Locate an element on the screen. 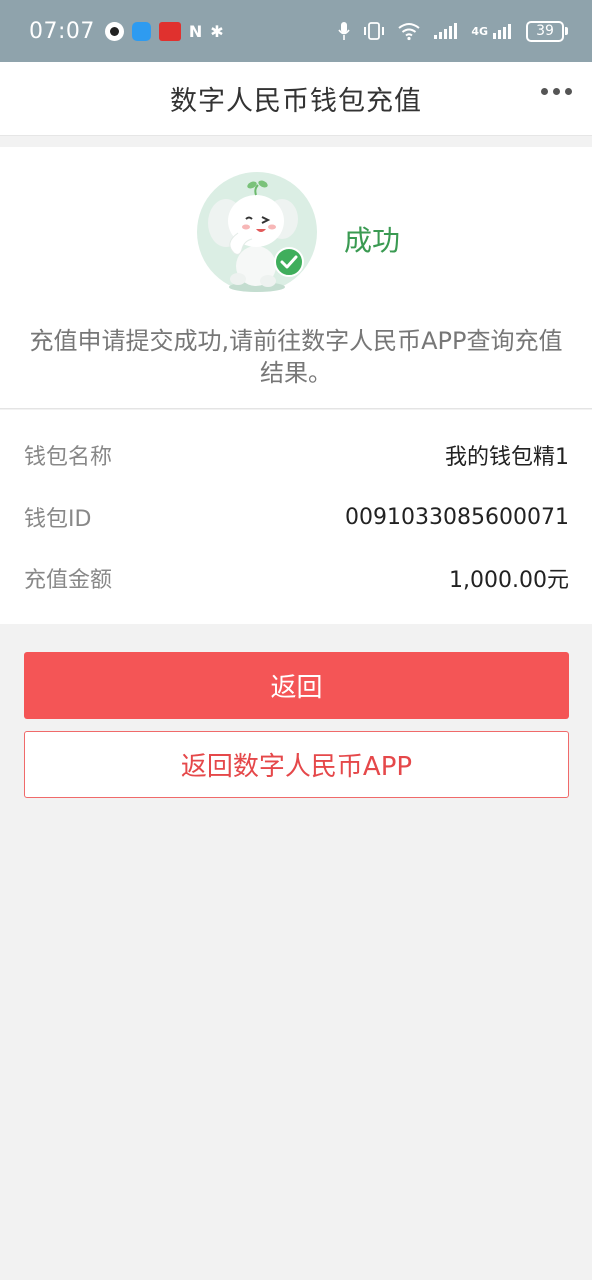 Image resolution: width=592 pixels, height=1280 pixels. nfc-icon: Ν is located at coordinates (195, 31).